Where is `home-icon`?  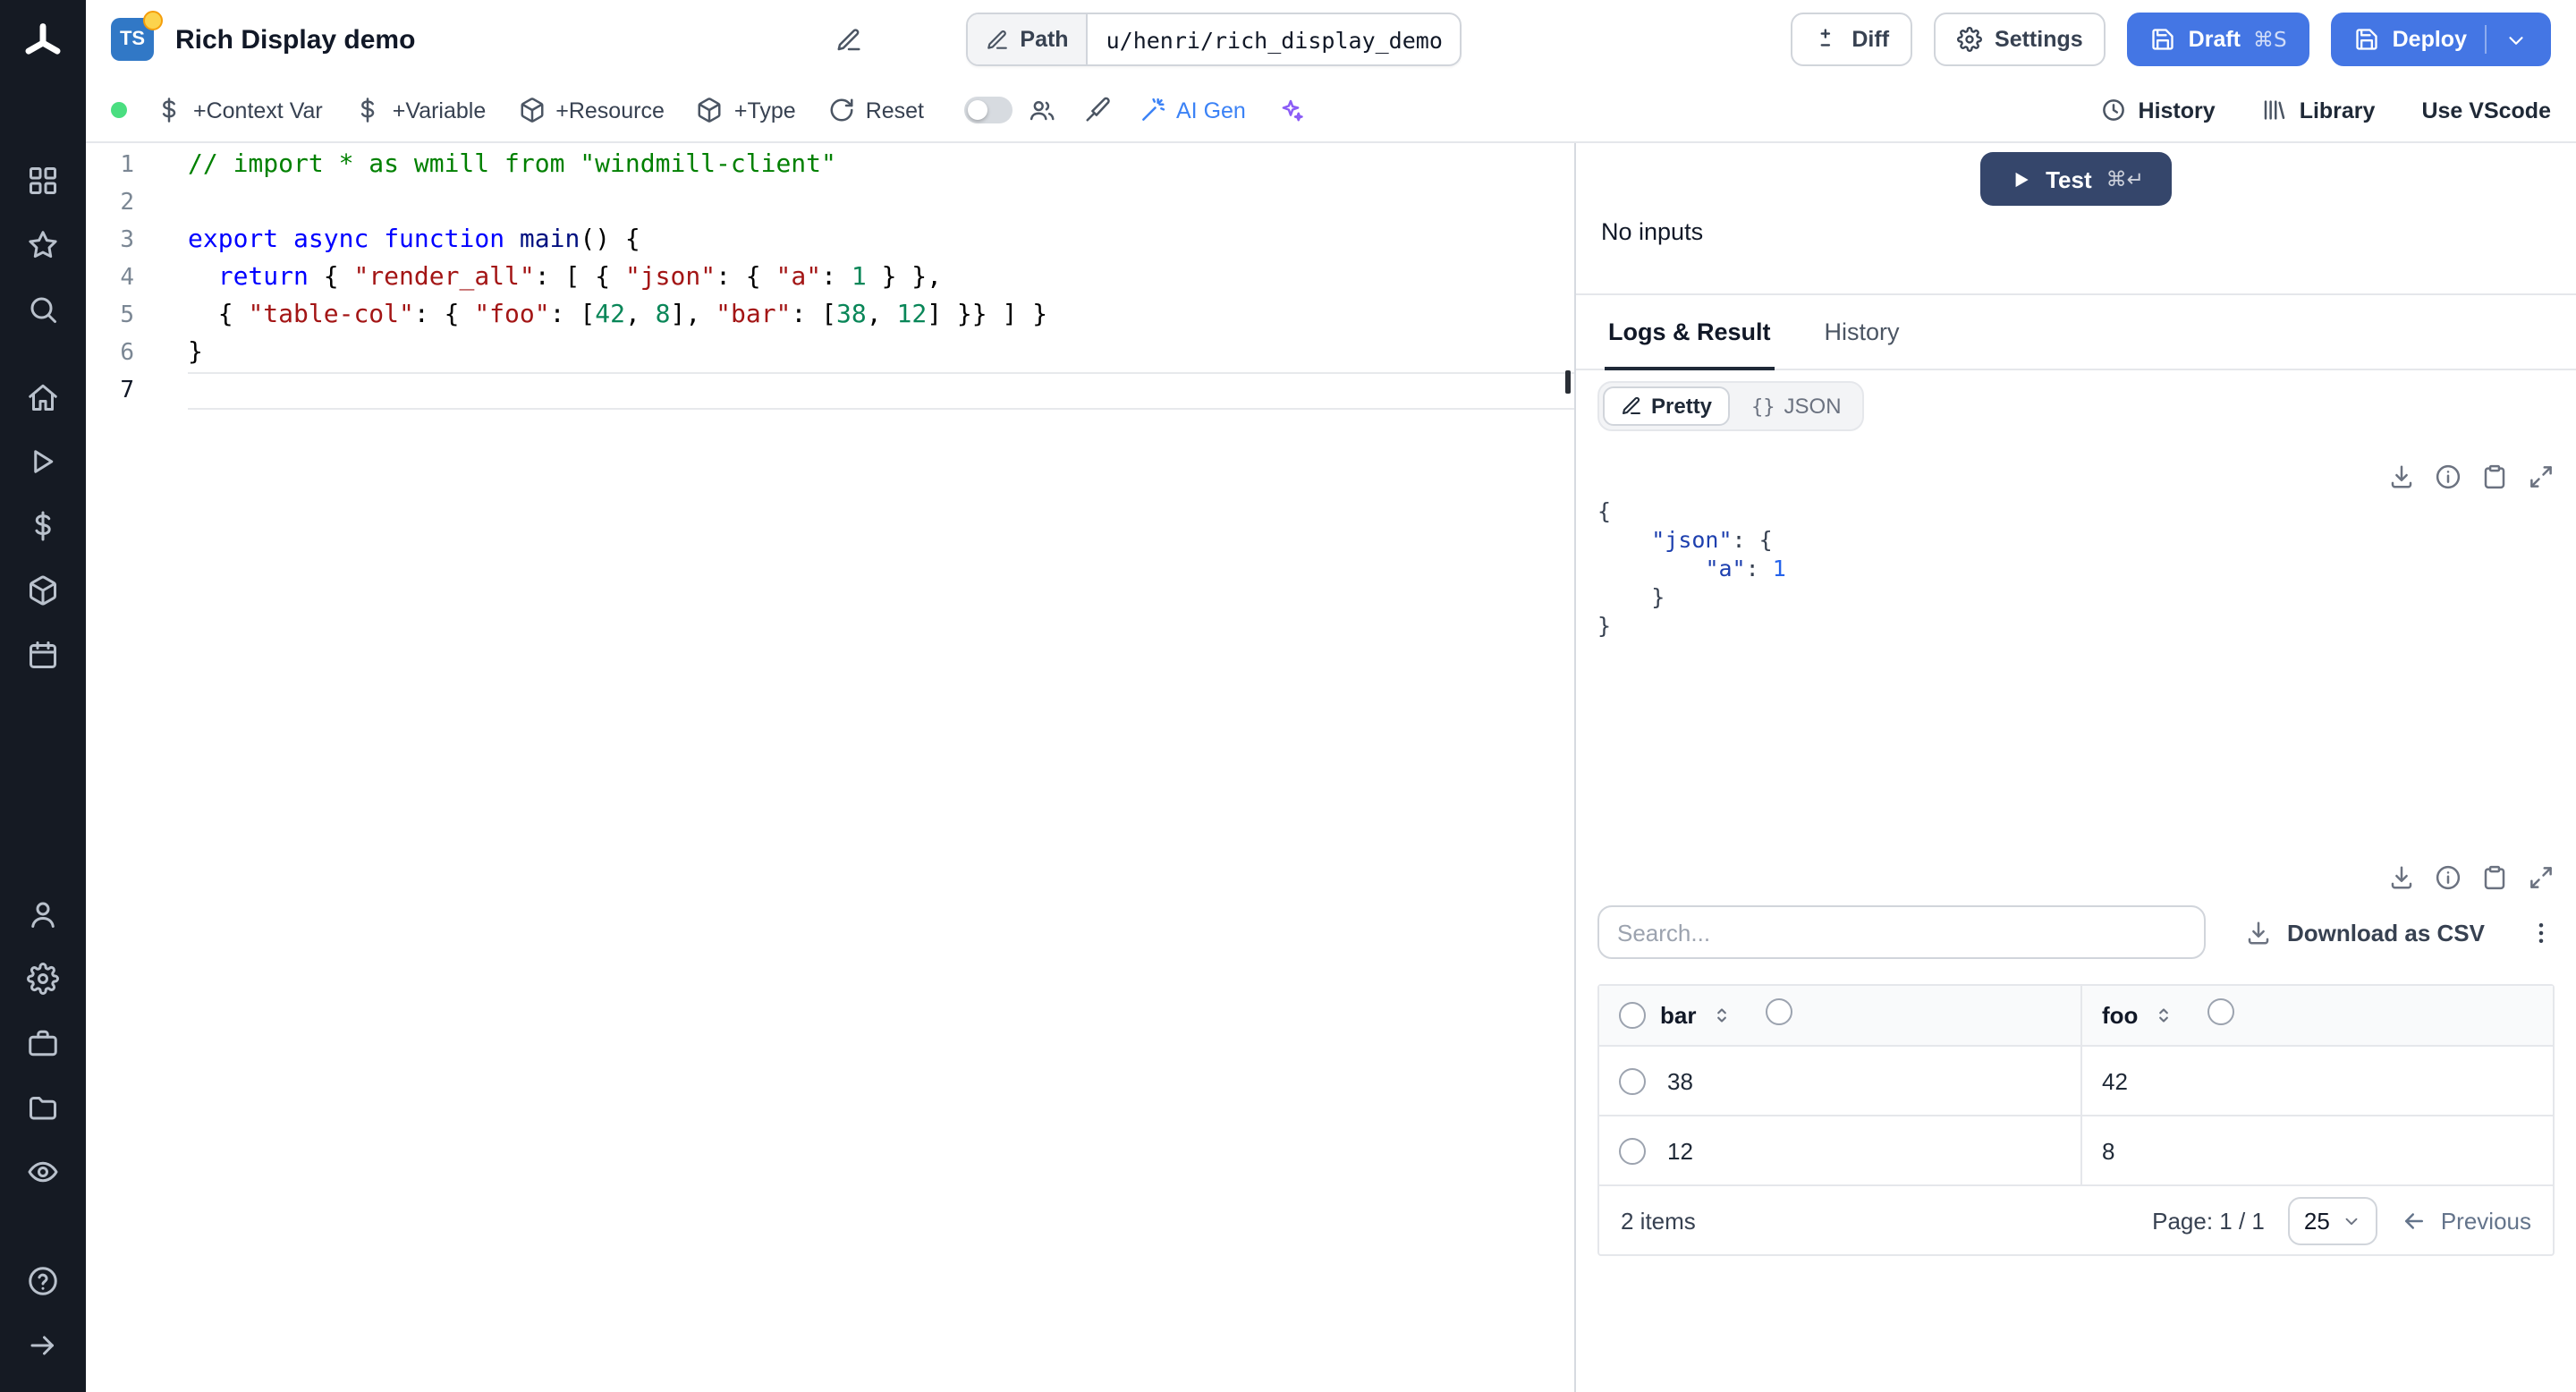 home-icon is located at coordinates (43, 397).